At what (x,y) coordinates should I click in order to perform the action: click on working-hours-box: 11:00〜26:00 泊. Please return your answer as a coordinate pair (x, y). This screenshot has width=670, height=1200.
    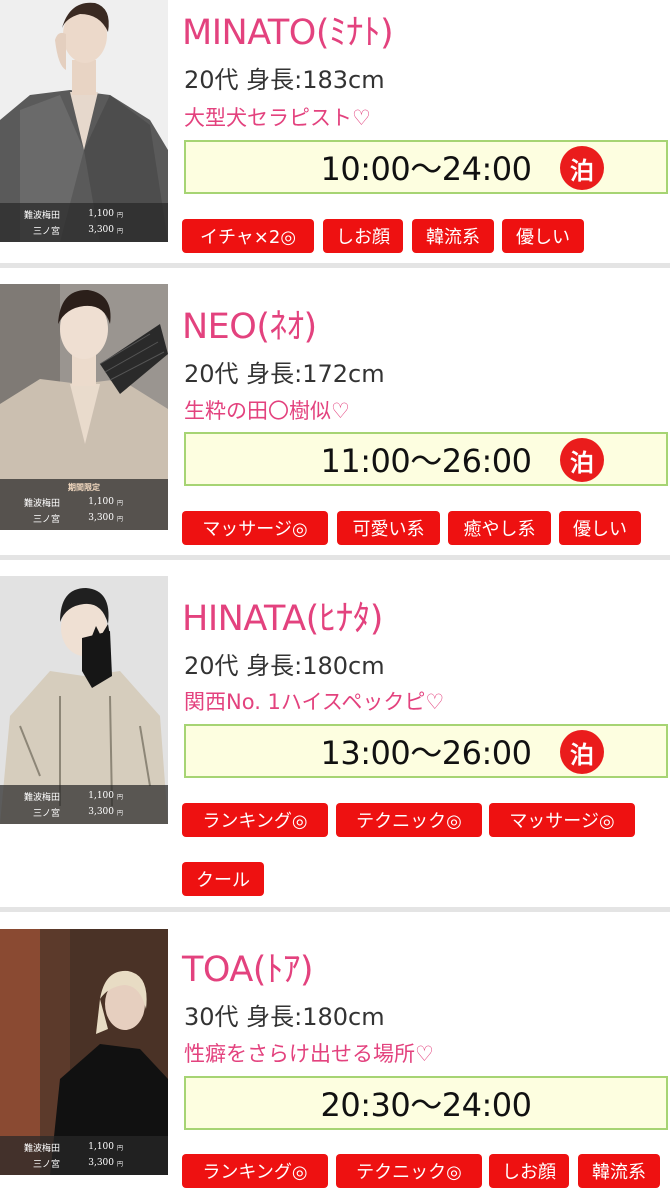
    Looking at the image, I should click on (426, 459).